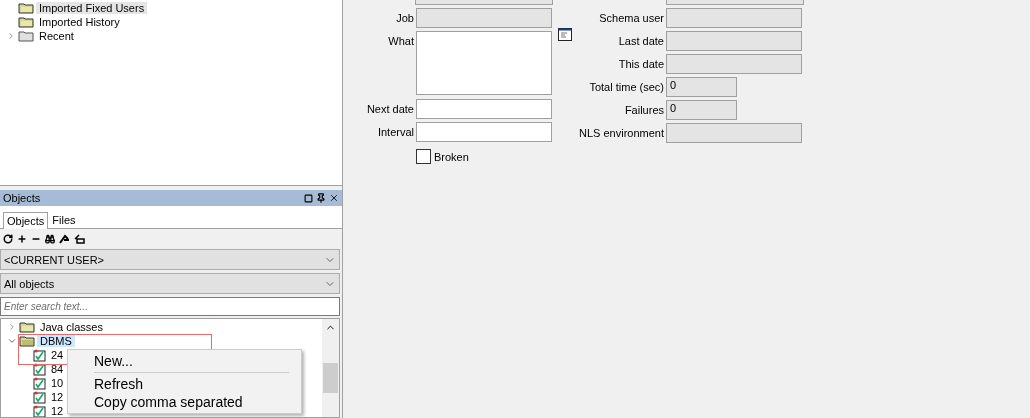  Describe the element at coordinates (308, 198) in the screenshot. I see `maximize-icon` at that location.